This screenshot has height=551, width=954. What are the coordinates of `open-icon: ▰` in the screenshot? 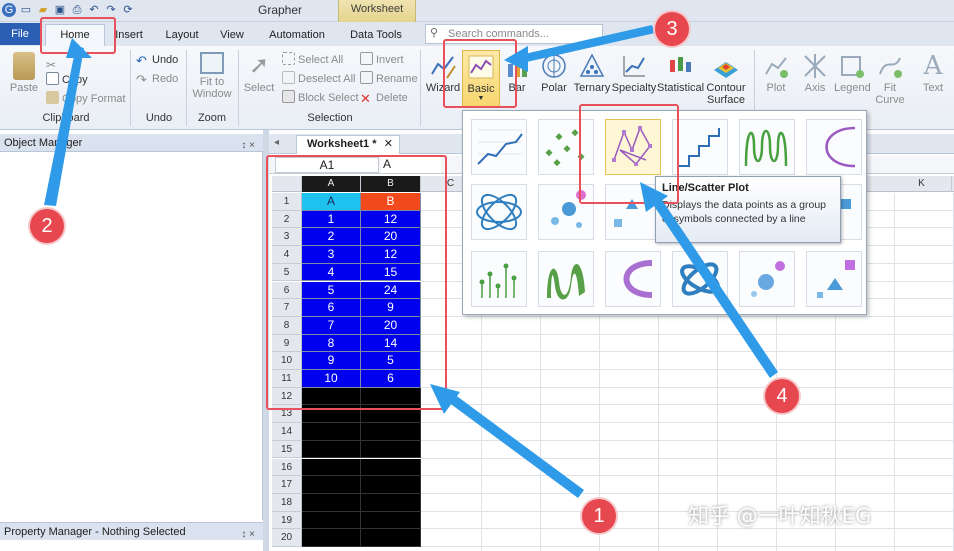 It's located at (43, 10).